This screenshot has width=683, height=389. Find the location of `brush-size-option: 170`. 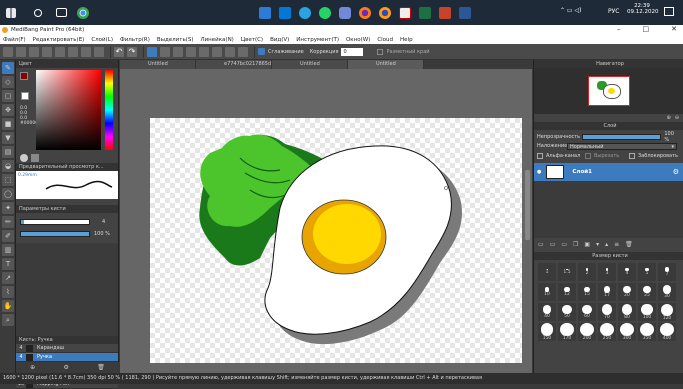

brush-size-option: 170 is located at coordinates (567, 332).